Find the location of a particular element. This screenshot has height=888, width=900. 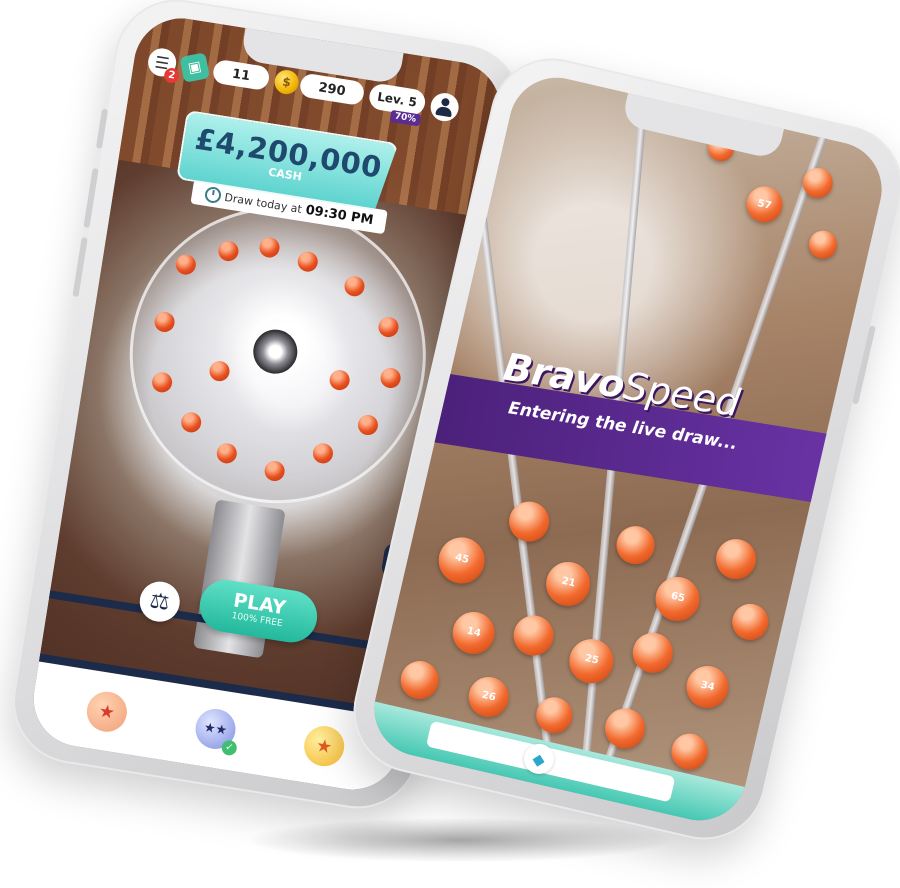

tickets-count: 11 is located at coordinates (241, 75).